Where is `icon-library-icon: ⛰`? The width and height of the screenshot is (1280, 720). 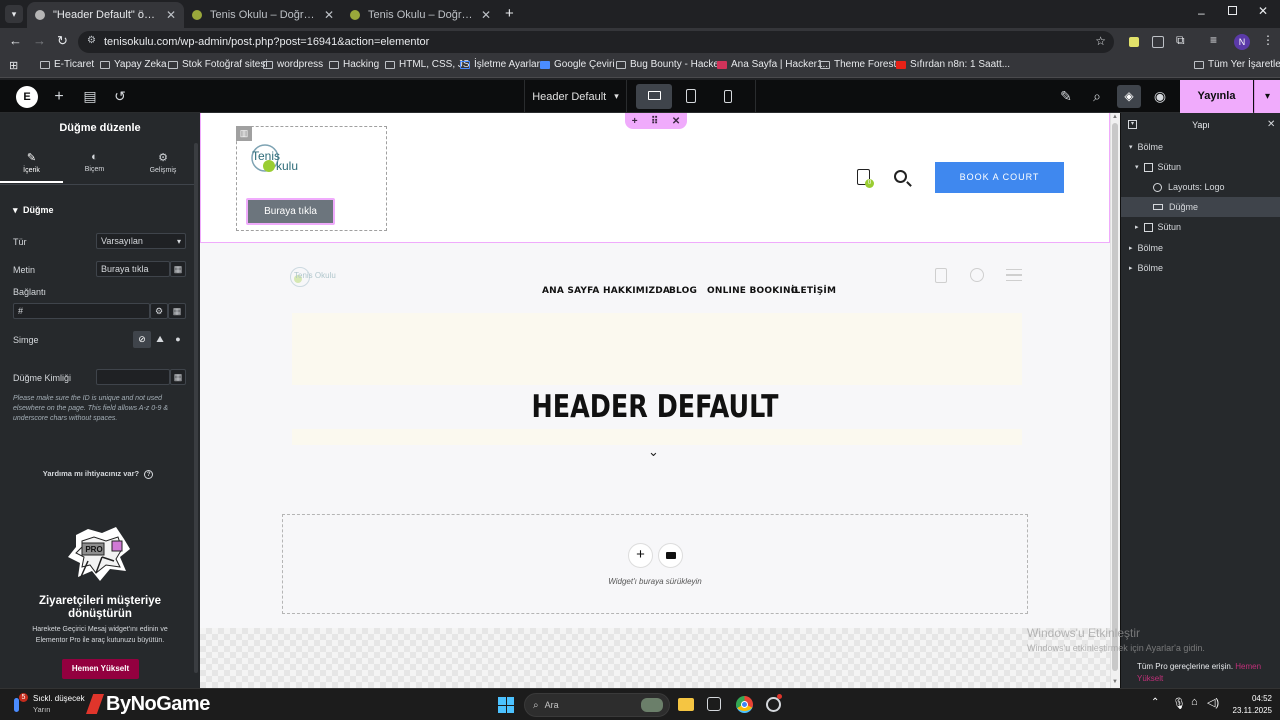
icon-library-icon: ⛰ is located at coordinates (160, 339).